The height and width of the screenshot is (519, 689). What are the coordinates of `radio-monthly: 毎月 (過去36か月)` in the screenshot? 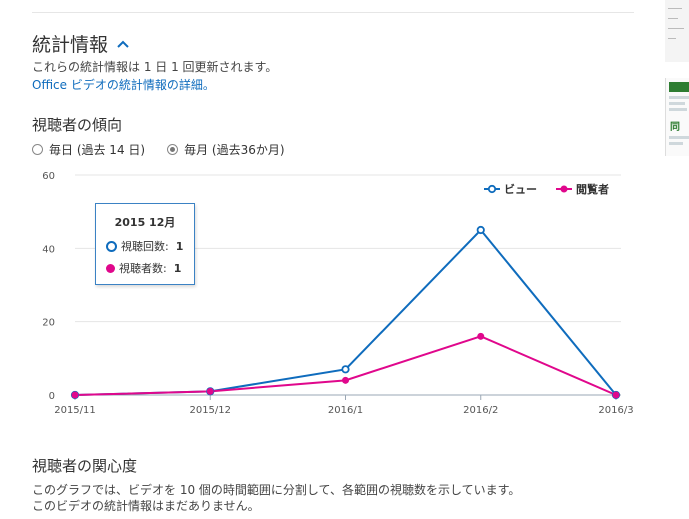 It's located at (226, 149).